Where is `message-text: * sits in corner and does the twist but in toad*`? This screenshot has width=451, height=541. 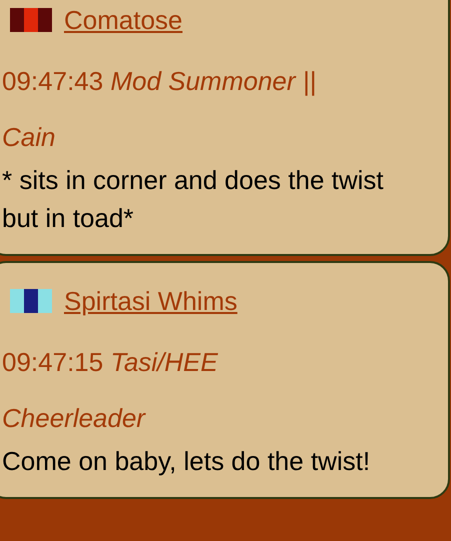
message-text: * sits in corner and does the twist but in toad* is located at coordinates (193, 199).